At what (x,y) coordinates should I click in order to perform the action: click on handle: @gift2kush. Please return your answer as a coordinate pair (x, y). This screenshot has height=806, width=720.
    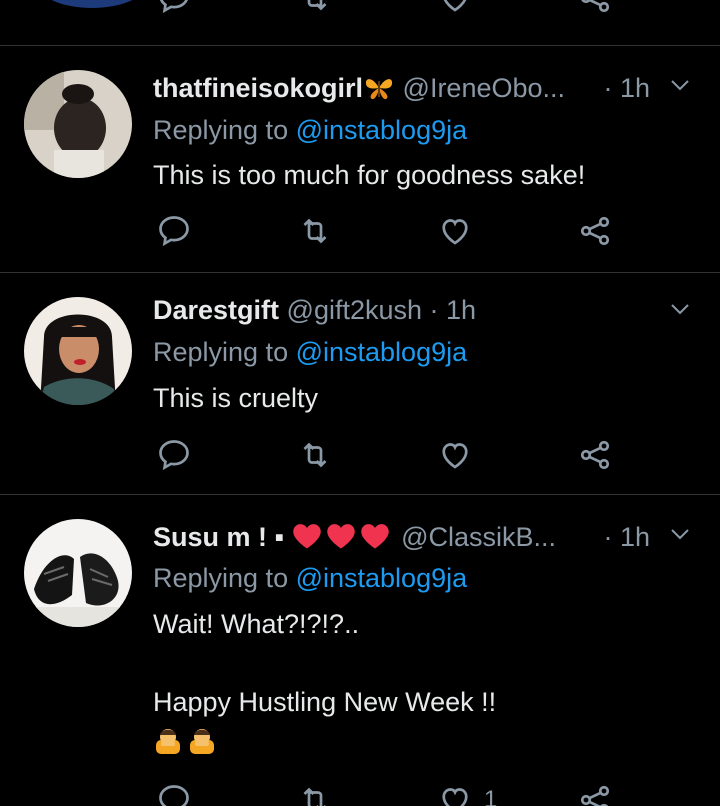
    Looking at the image, I should click on (354, 310).